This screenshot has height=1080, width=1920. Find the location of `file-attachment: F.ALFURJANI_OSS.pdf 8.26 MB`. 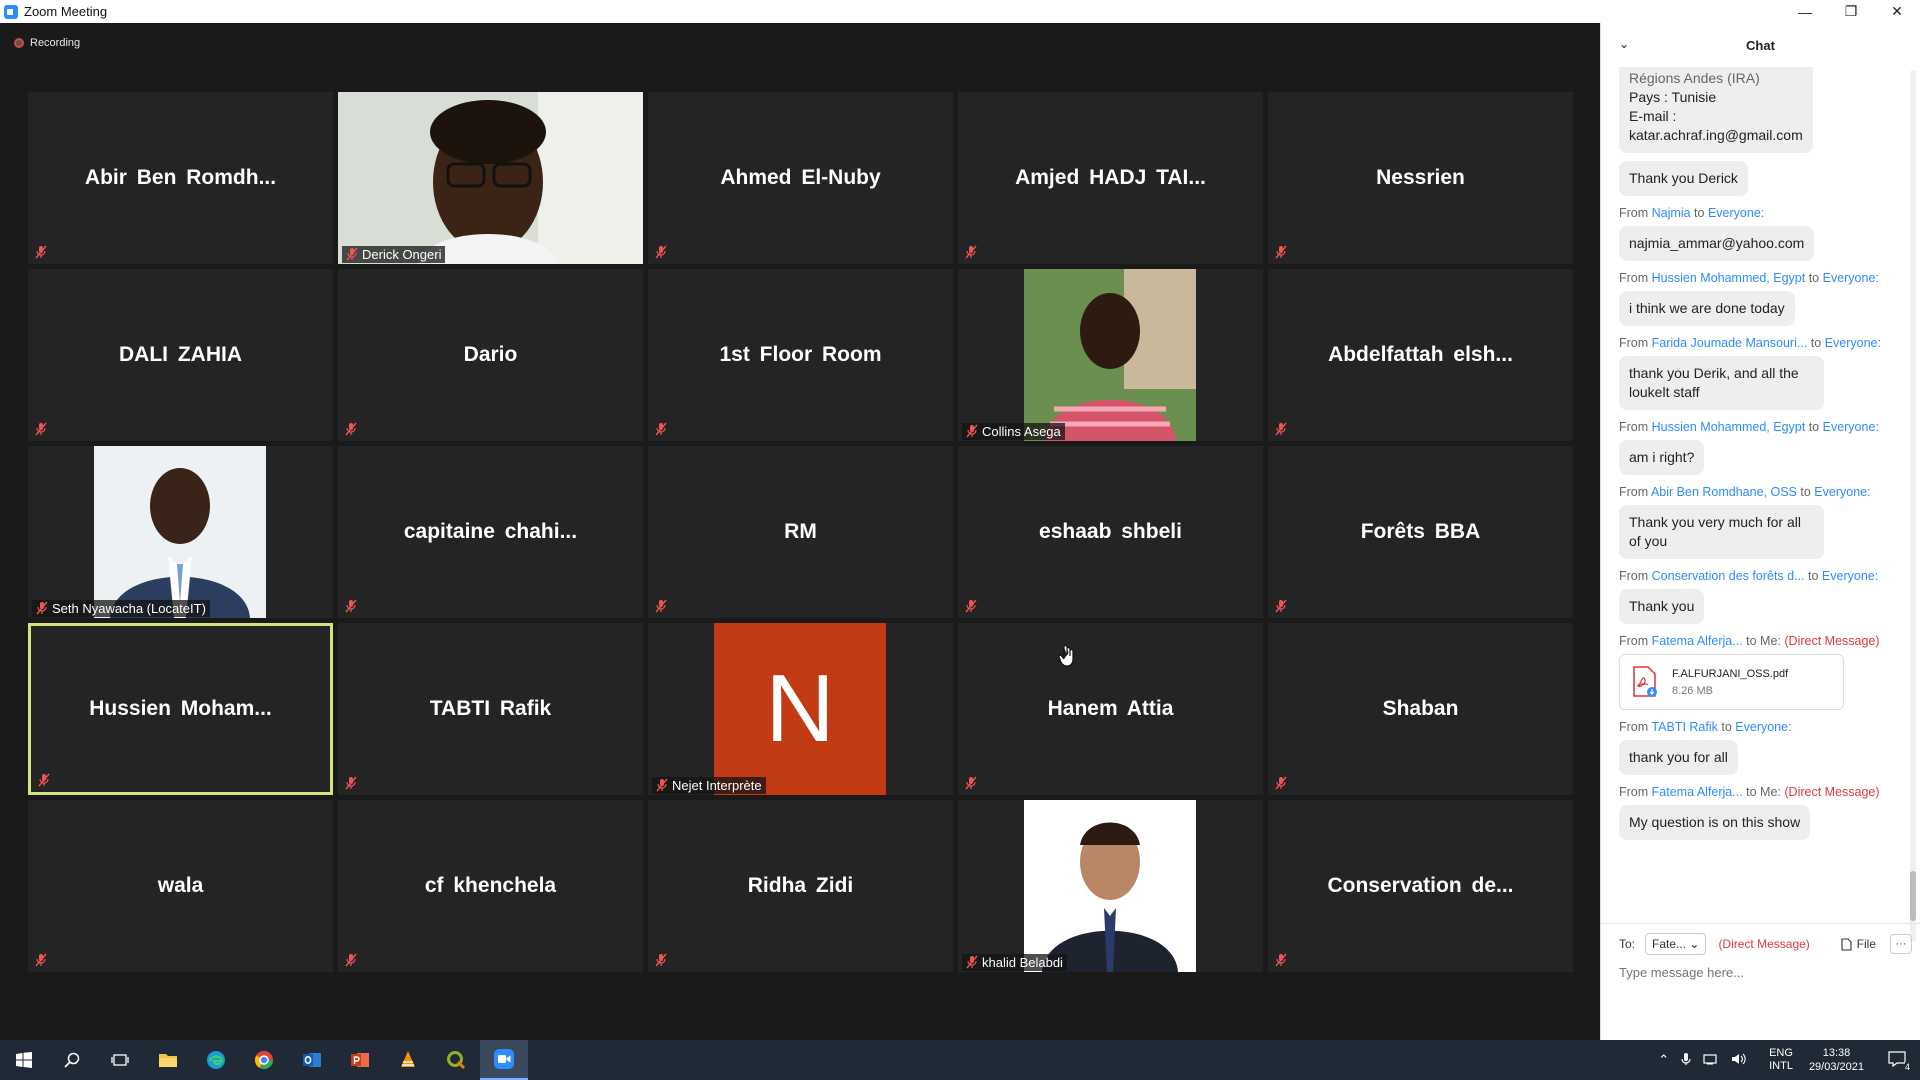

file-attachment: F.ALFURJANI_OSS.pdf 8.26 MB is located at coordinates (1731, 682).